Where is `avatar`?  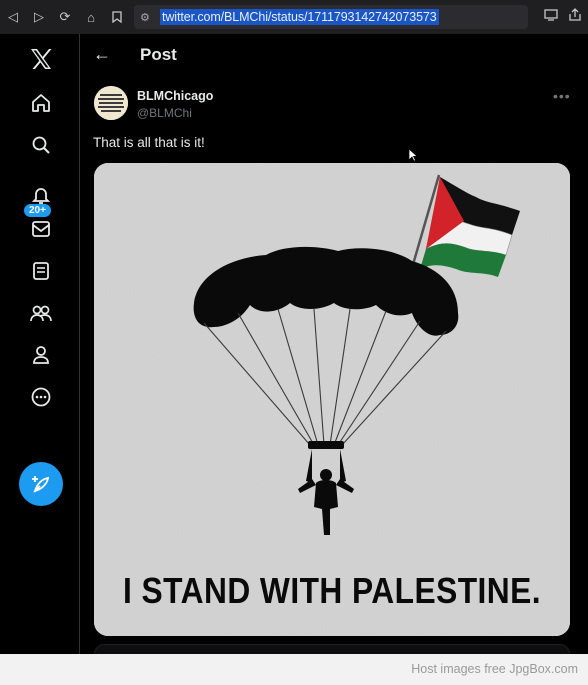 avatar is located at coordinates (111, 103).